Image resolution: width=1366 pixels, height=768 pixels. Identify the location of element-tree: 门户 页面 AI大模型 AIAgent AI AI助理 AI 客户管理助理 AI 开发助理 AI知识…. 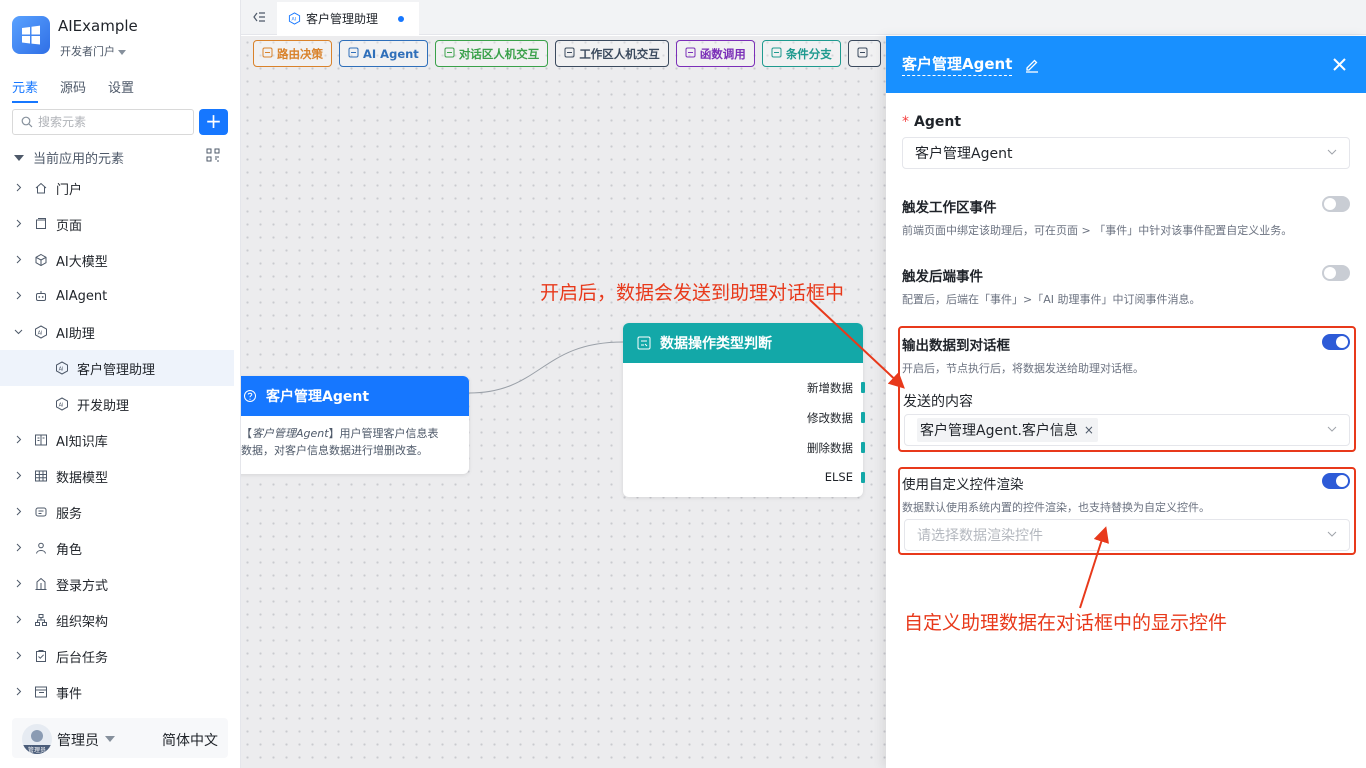
(117, 440).